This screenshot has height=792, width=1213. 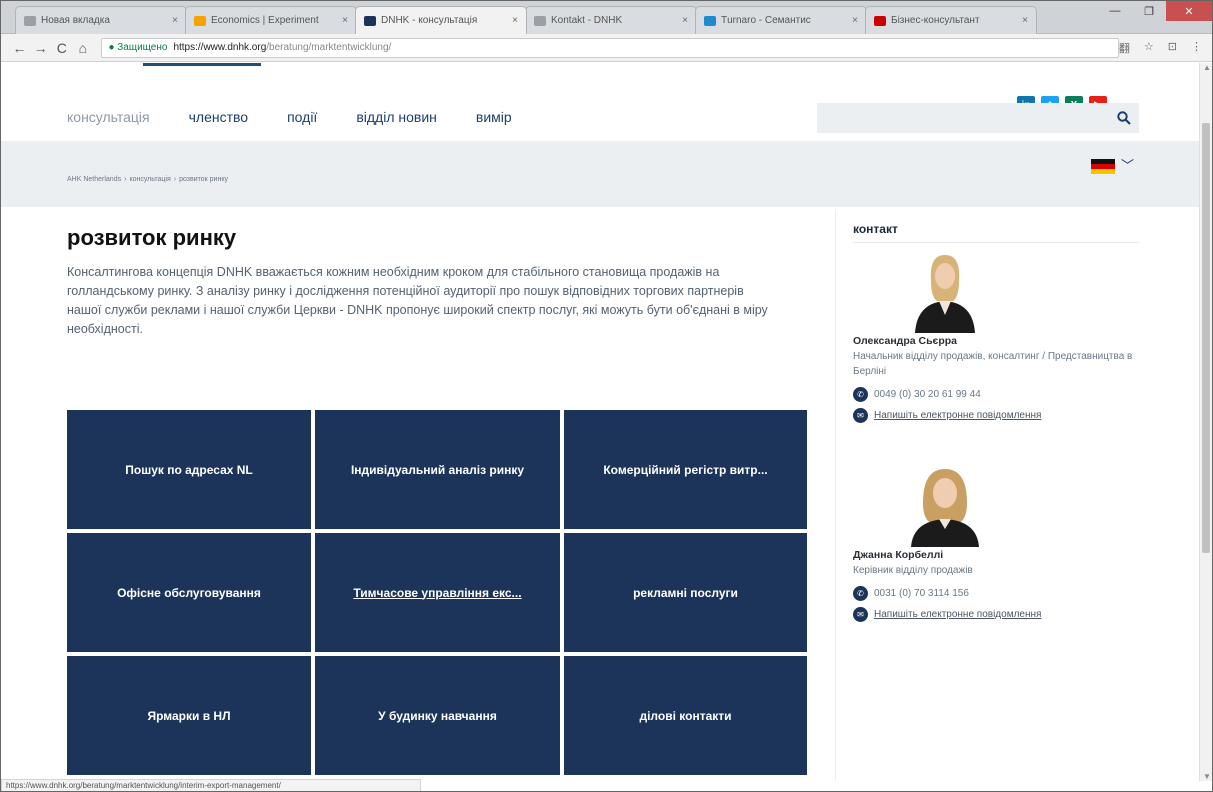 What do you see at coordinates (962, 118) in the screenshot?
I see `search-input` at bounding box center [962, 118].